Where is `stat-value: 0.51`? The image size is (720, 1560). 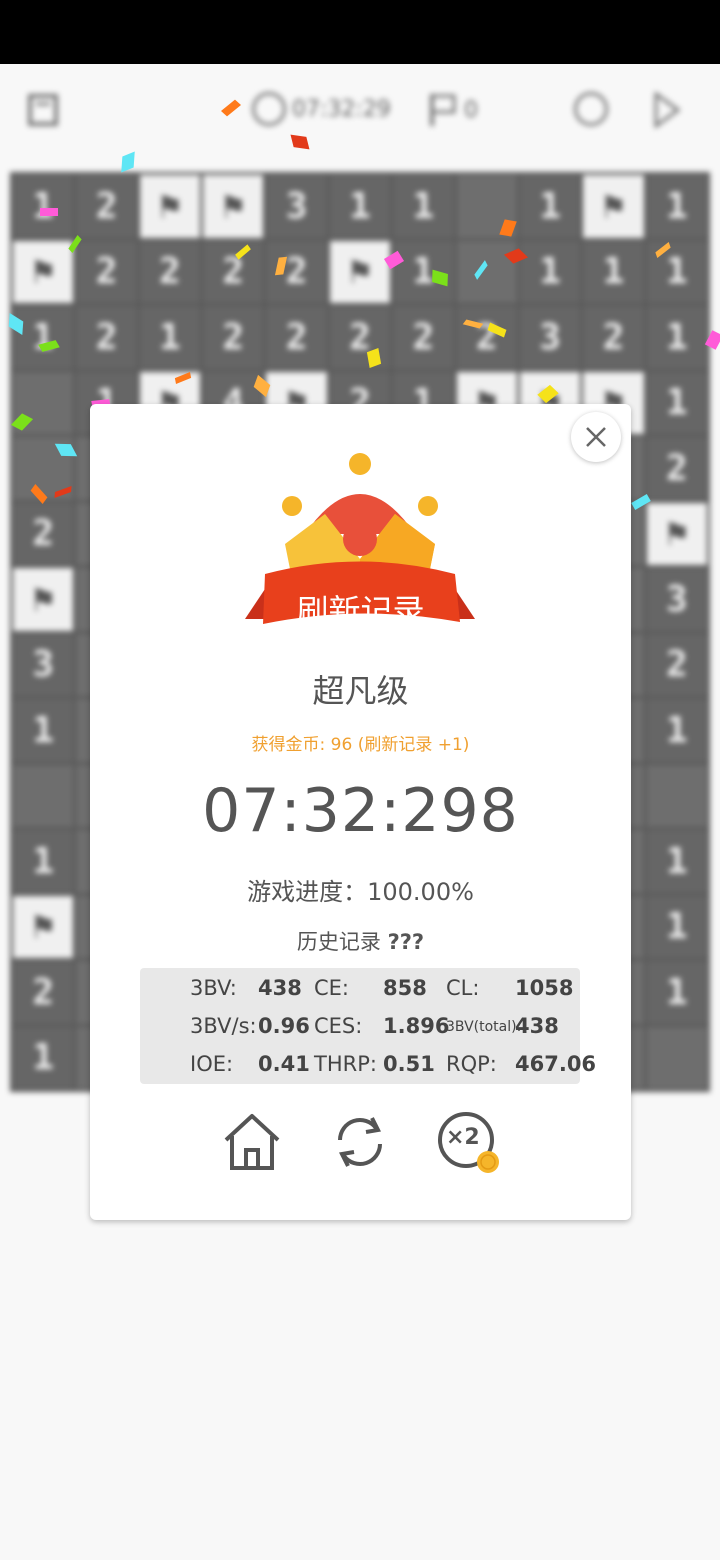 stat-value: 0.51 is located at coordinates (409, 1064).